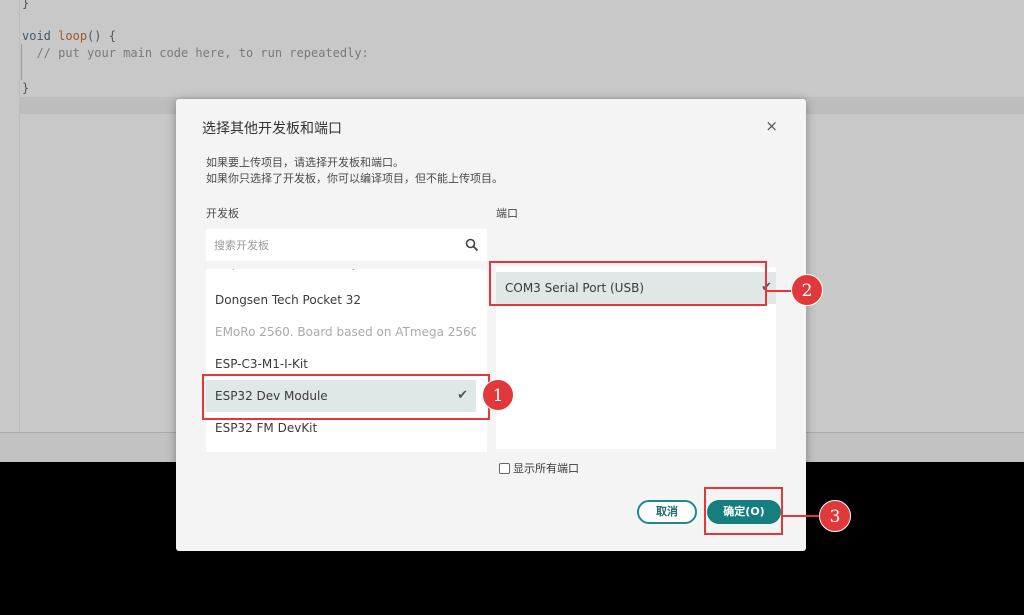 The height and width of the screenshot is (615, 1024). I want to click on show-all-ports-checkbox: 显示所有端口, so click(539, 468).